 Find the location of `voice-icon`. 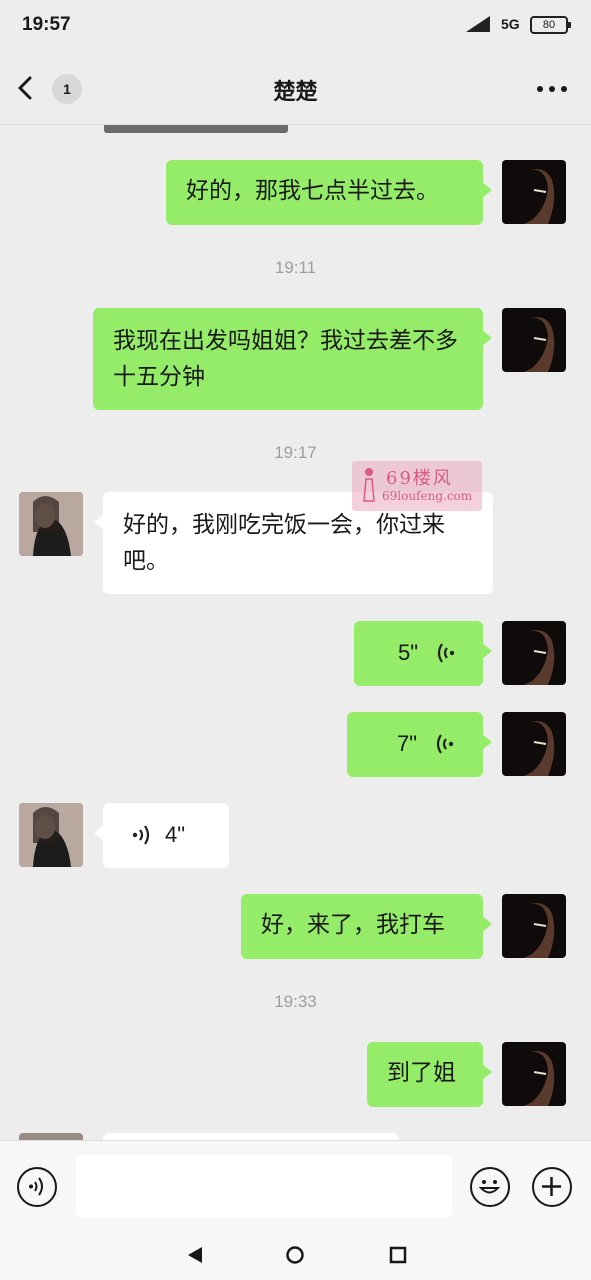

voice-icon is located at coordinates (37, 1187).